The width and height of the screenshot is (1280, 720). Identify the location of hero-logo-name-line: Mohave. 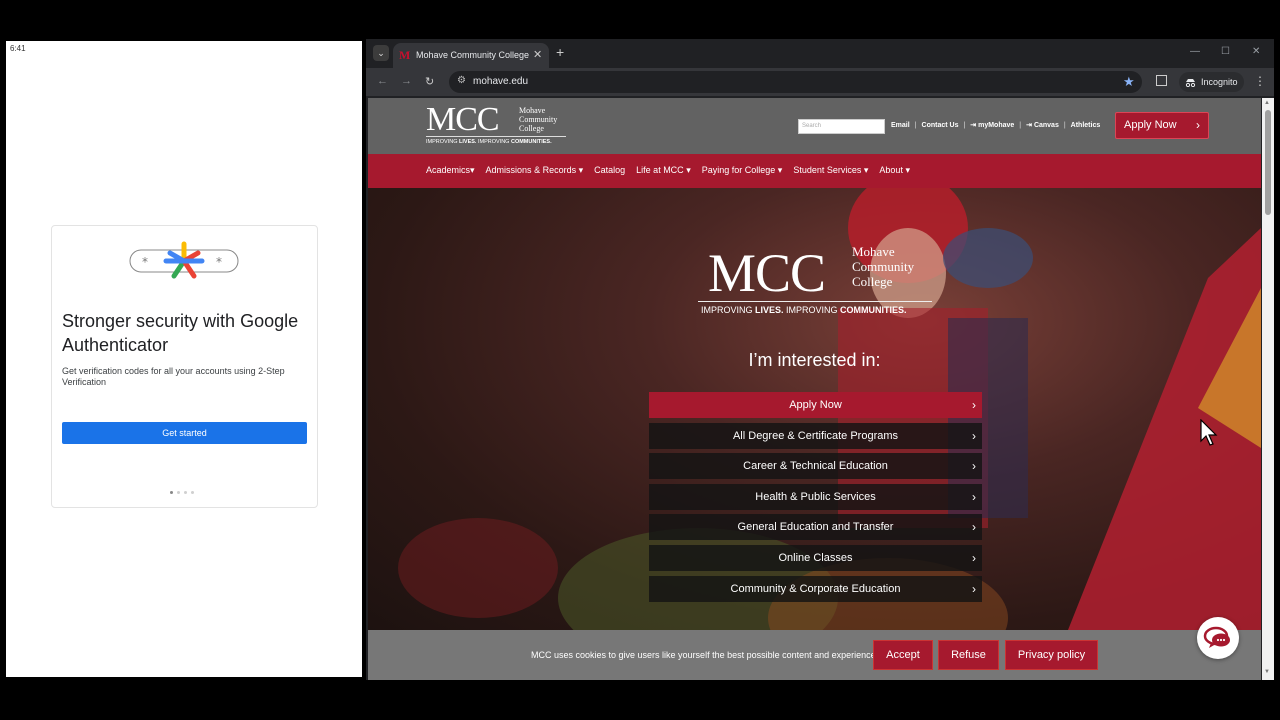
(873, 251).